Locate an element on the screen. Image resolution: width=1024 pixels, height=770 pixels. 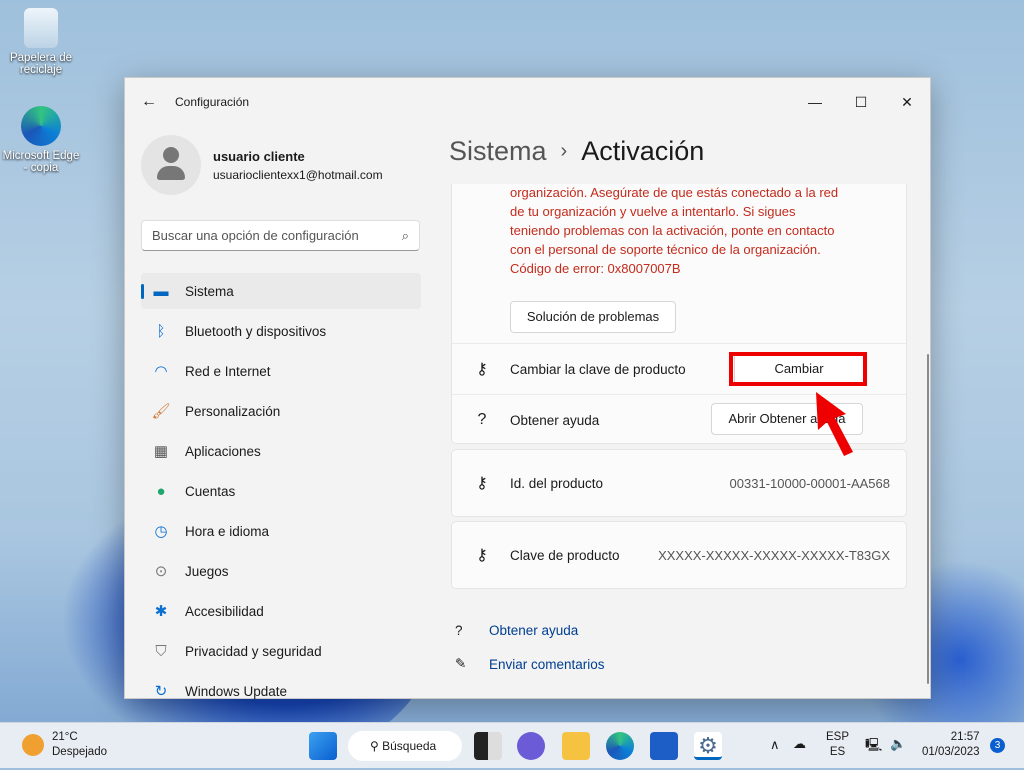
network-icon: 🖳 is located at coordinates (873, 747).